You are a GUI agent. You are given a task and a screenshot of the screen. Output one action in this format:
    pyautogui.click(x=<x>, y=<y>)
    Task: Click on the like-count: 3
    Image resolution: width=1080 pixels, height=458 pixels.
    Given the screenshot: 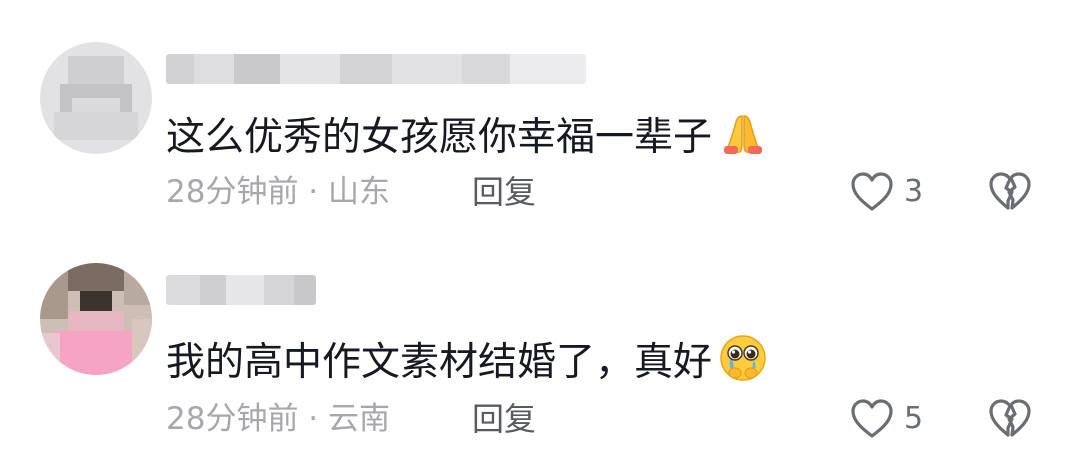 What is the action you would take?
    pyautogui.click(x=914, y=191)
    